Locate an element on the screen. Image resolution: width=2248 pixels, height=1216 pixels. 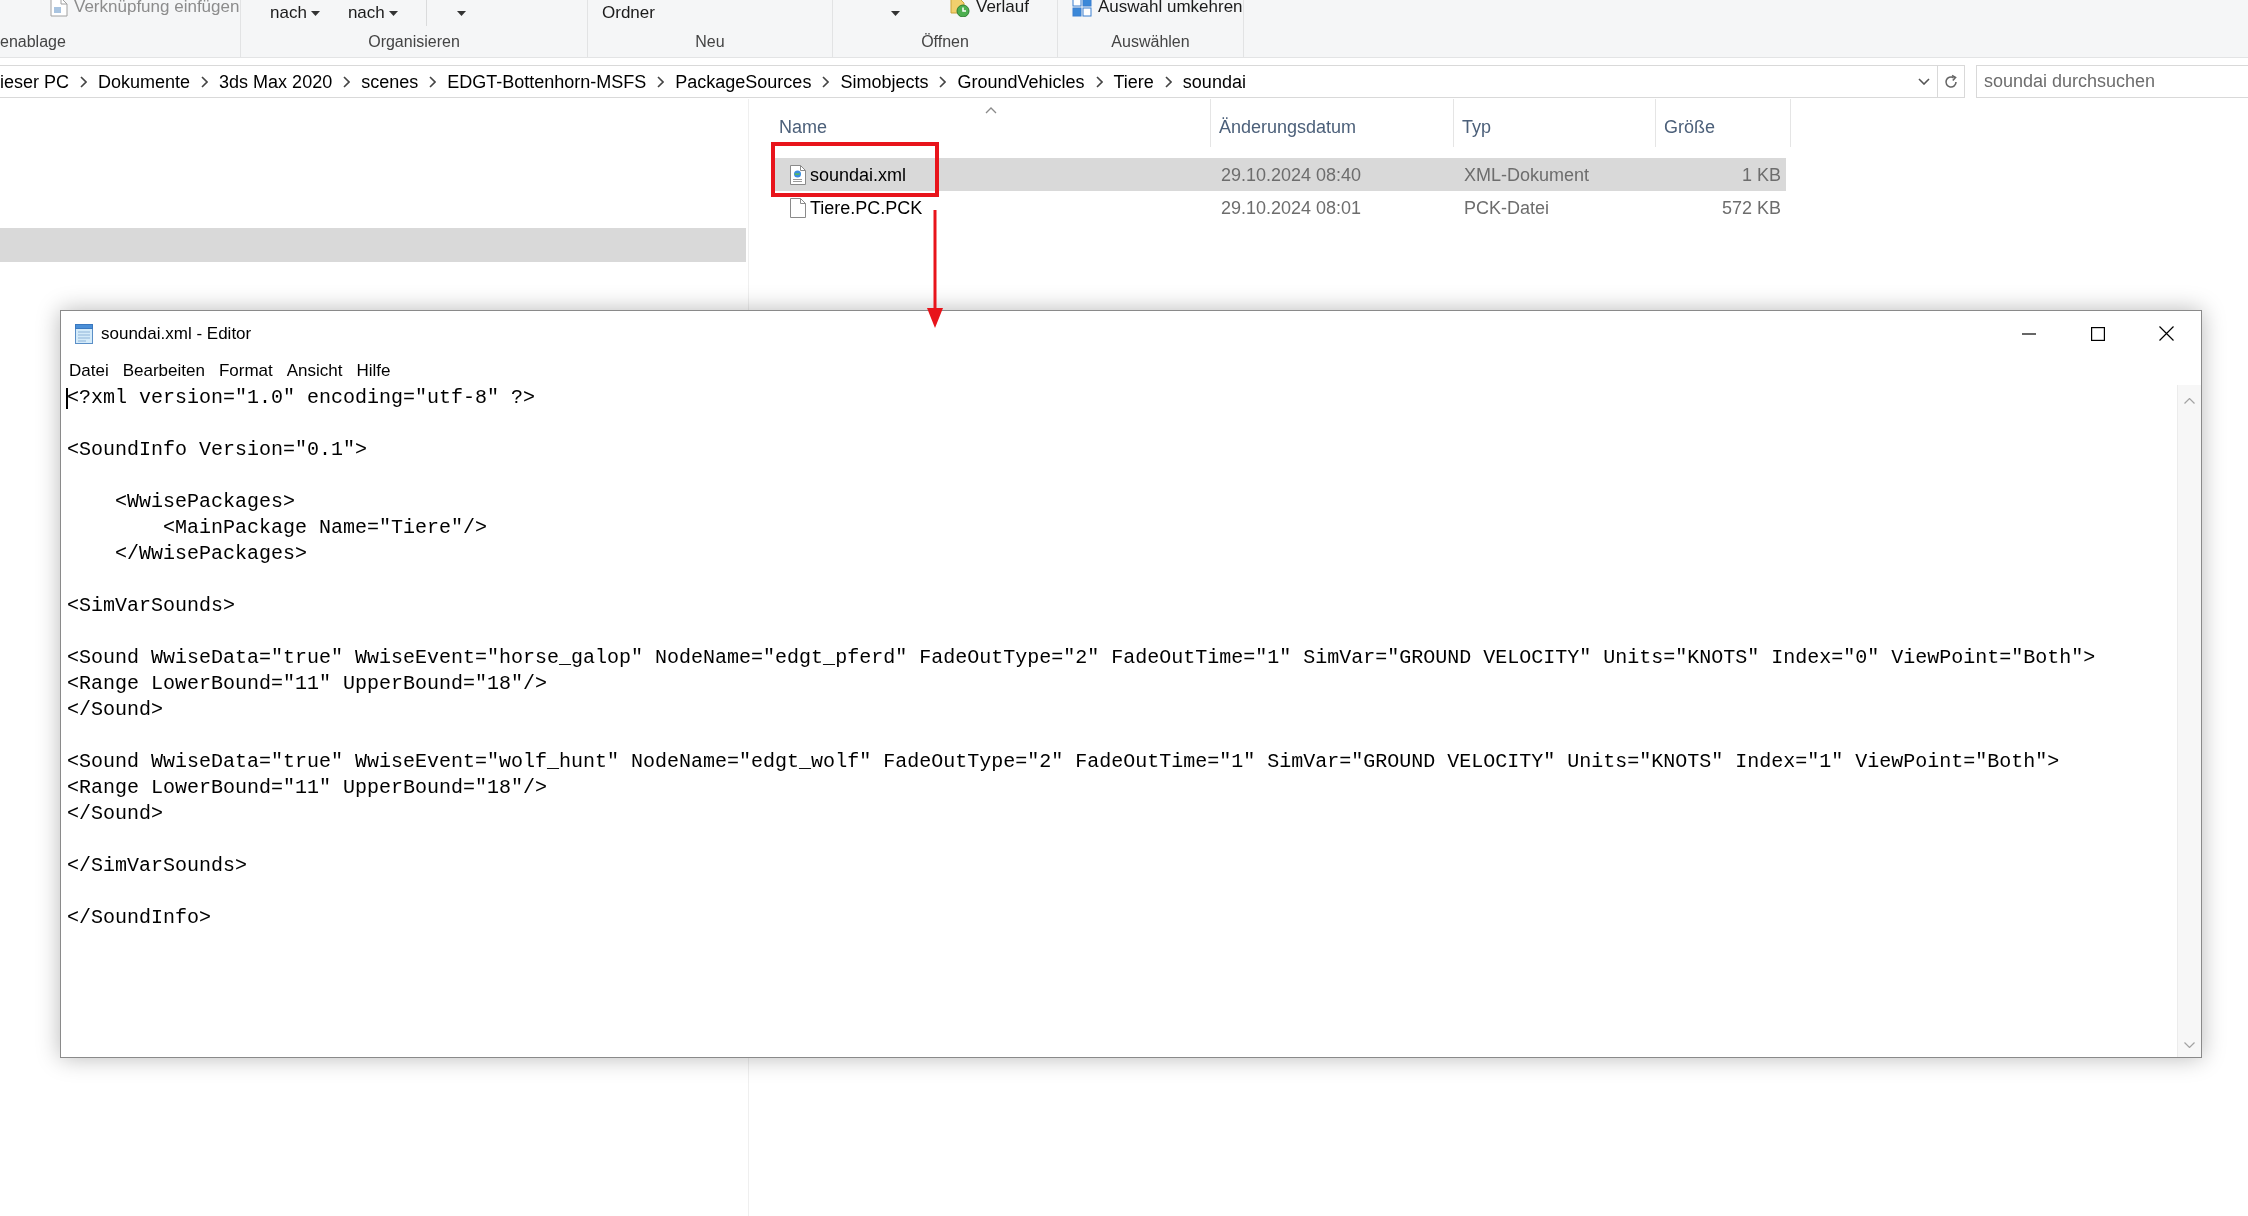
ribbon-group-label: Auswählen is located at coordinates (1150, 42).